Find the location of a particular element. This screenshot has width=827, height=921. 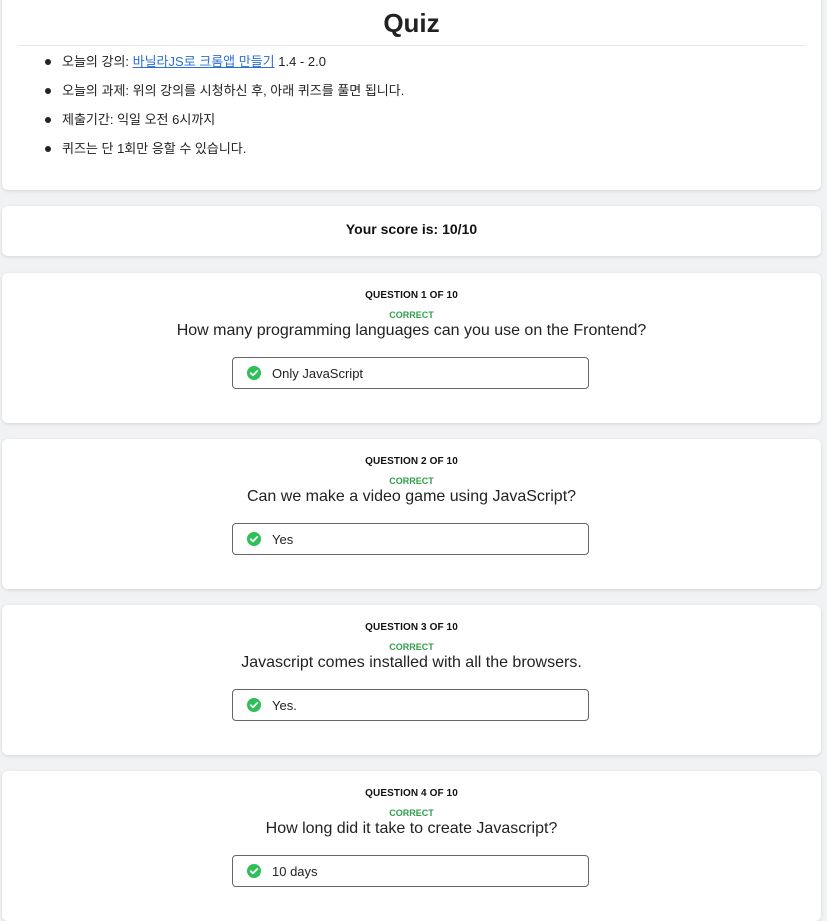

info-item-attempts: 퀴즈는 단 1회만 응할 수 있습니다. is located at coordinates (203, 153).